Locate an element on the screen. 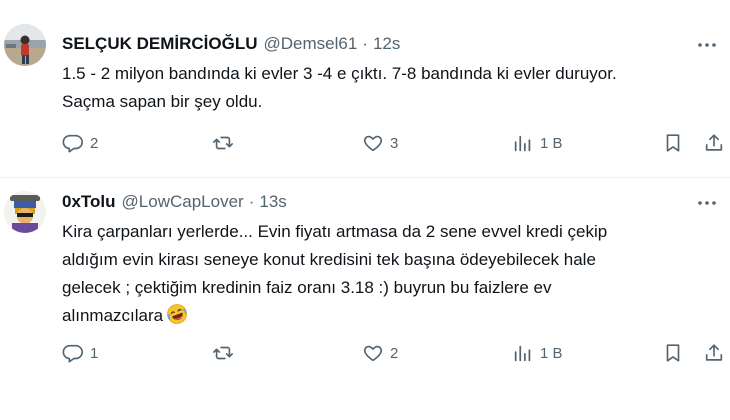 This screenshot has width=730, height=420. action-bar: 1 2 1 B is located at coordinates (365, 353).